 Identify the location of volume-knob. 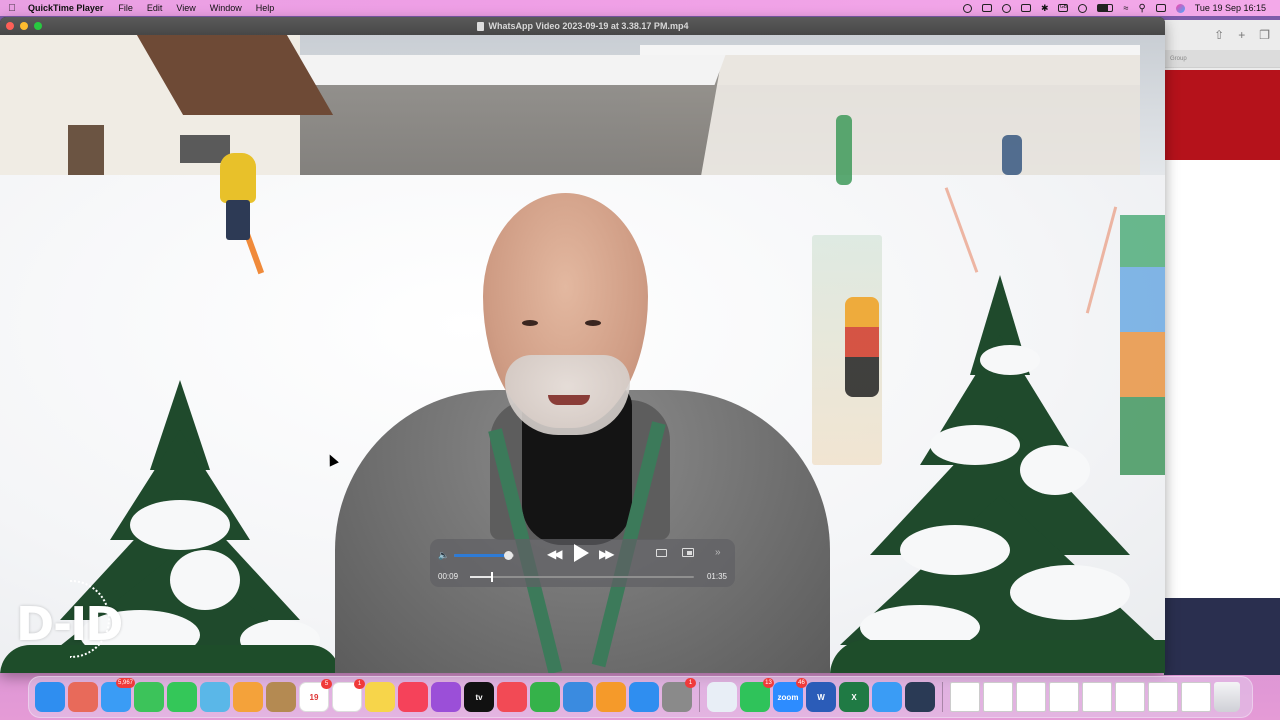
(508, 555).